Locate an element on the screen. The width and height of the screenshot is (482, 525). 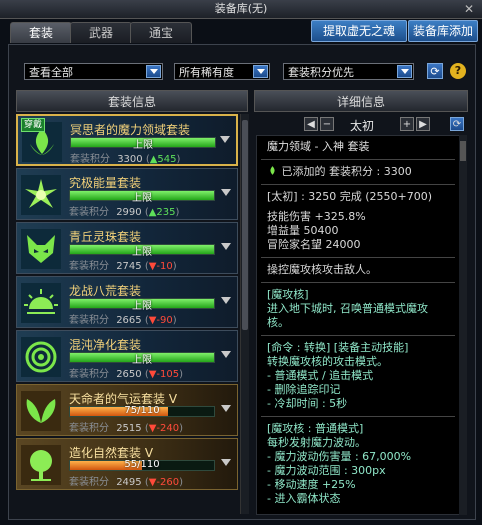
detail-set-title: 魔力领域 - 入神 套装 is located at coordinates (318, 146).